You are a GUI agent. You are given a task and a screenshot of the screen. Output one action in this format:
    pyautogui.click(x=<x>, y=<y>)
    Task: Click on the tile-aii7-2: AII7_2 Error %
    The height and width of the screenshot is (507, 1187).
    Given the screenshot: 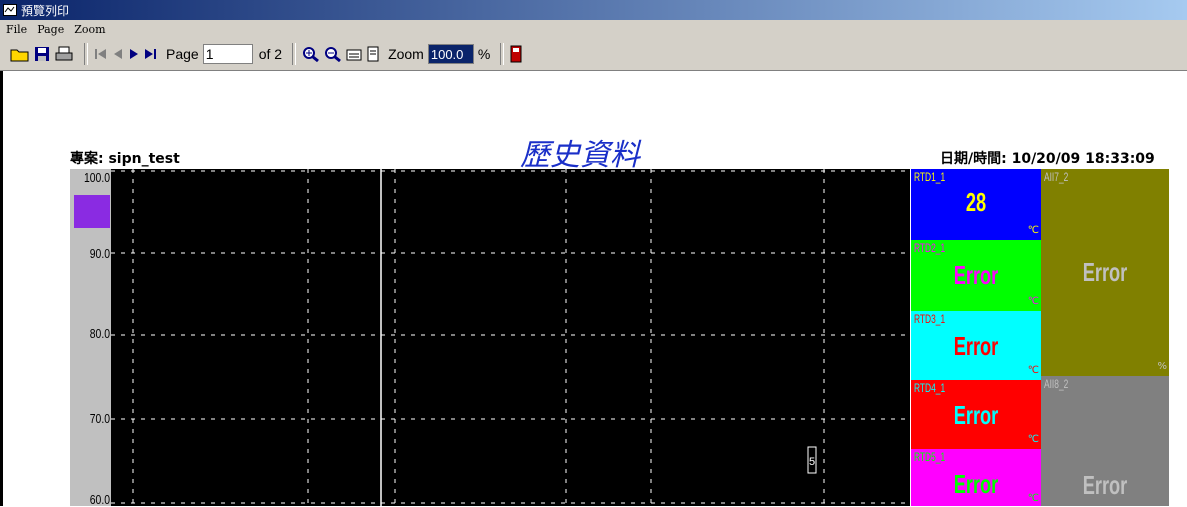 What is the action you would take?
    pyautogui.click(x=1105, y=272)
    